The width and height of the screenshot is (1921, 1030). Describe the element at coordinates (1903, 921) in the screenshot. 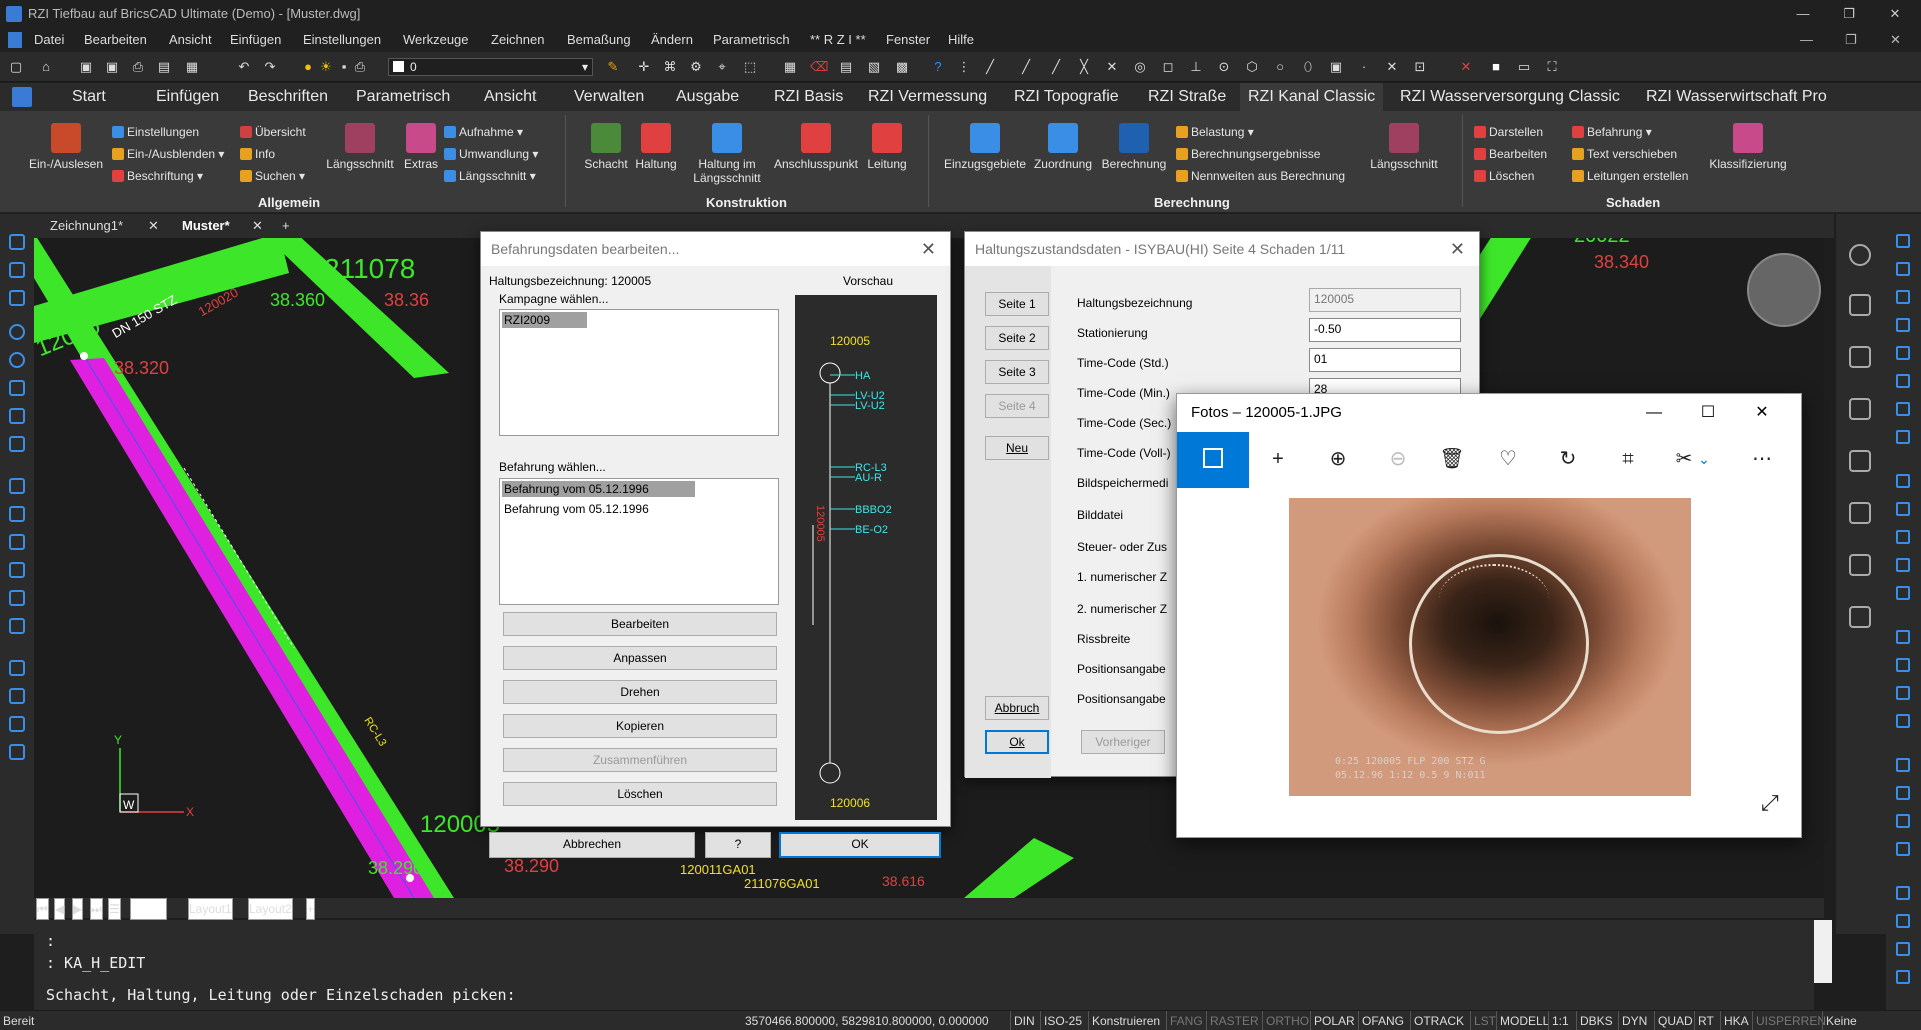

I see `dim-ordinate-icon` at that location.